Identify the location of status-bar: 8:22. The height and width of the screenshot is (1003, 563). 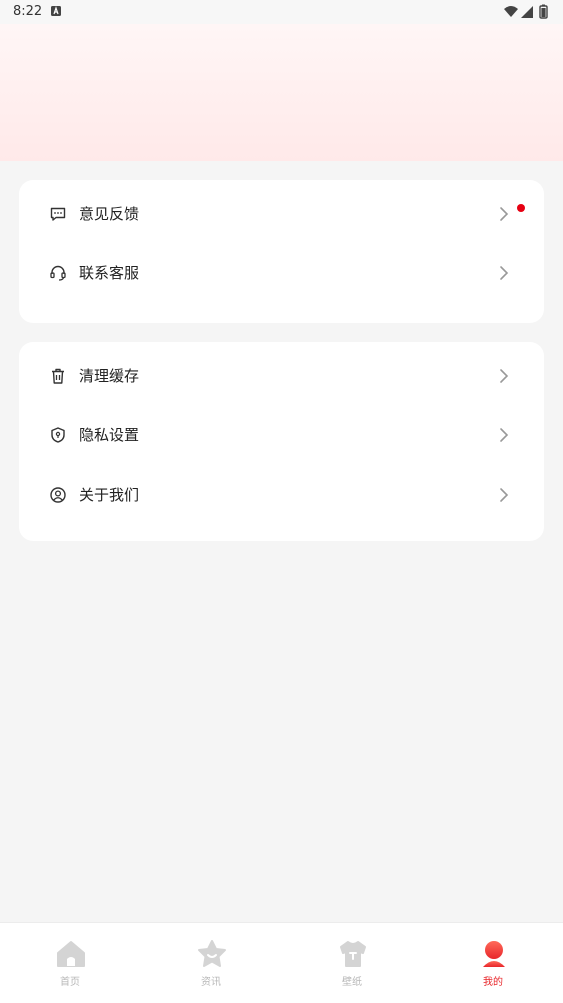
(281, 12).